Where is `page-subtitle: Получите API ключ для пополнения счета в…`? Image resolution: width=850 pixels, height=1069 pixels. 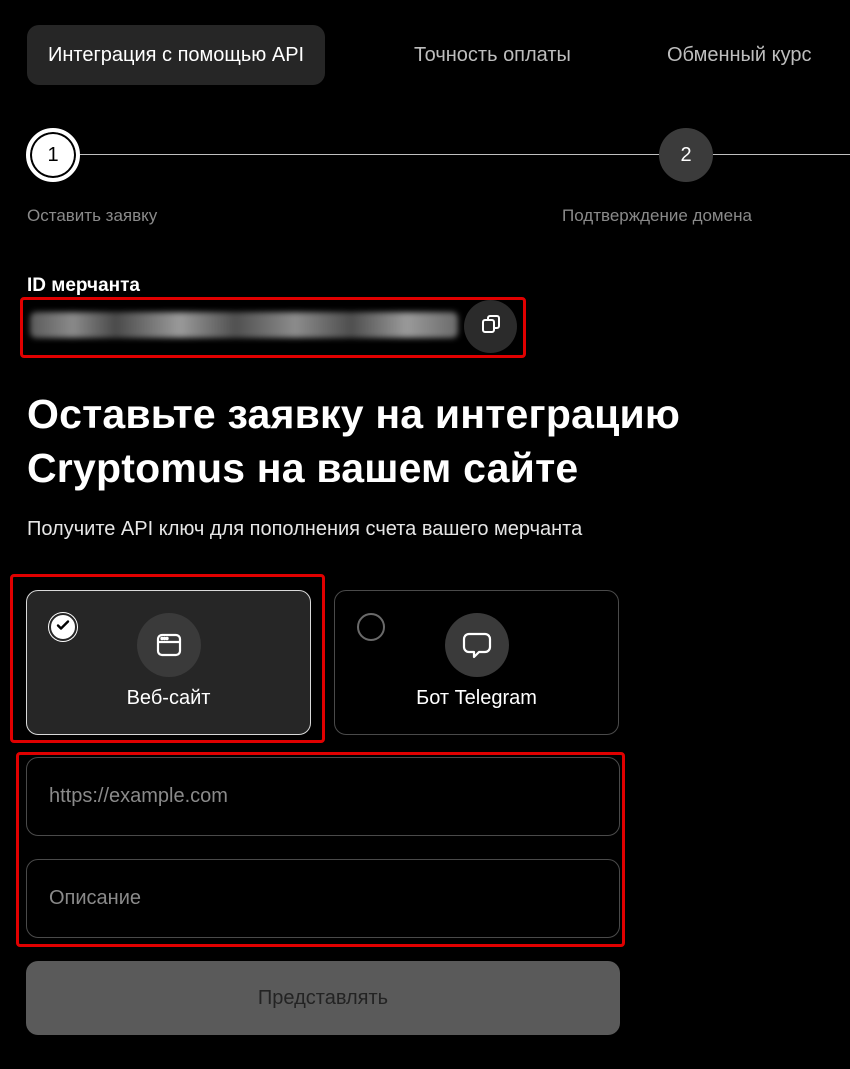 page-subtitle: Получите API ключ для пополнения счета в… is located at coordinates (305, 529).